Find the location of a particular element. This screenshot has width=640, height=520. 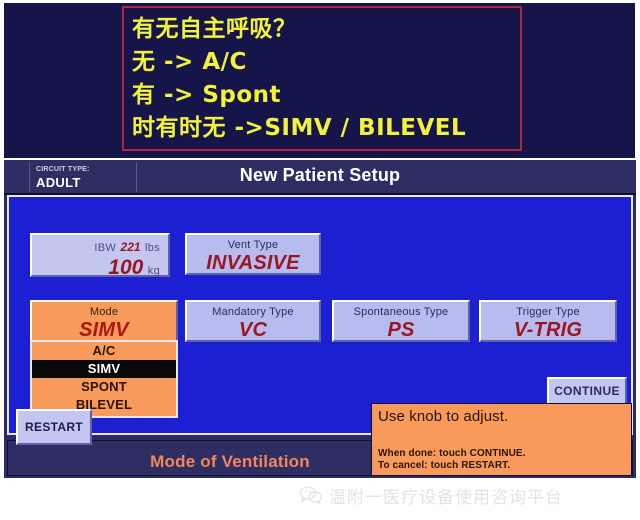

mode-value: SIMV is located at coordinates (104, 330).